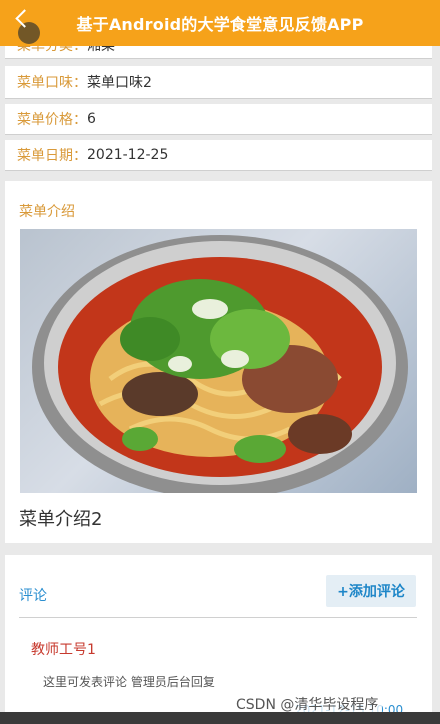 This screenshot has height=724, width=440. I want to click on app-title: 基于Android的大学食堂意见反馈APP, so click(220, 24).